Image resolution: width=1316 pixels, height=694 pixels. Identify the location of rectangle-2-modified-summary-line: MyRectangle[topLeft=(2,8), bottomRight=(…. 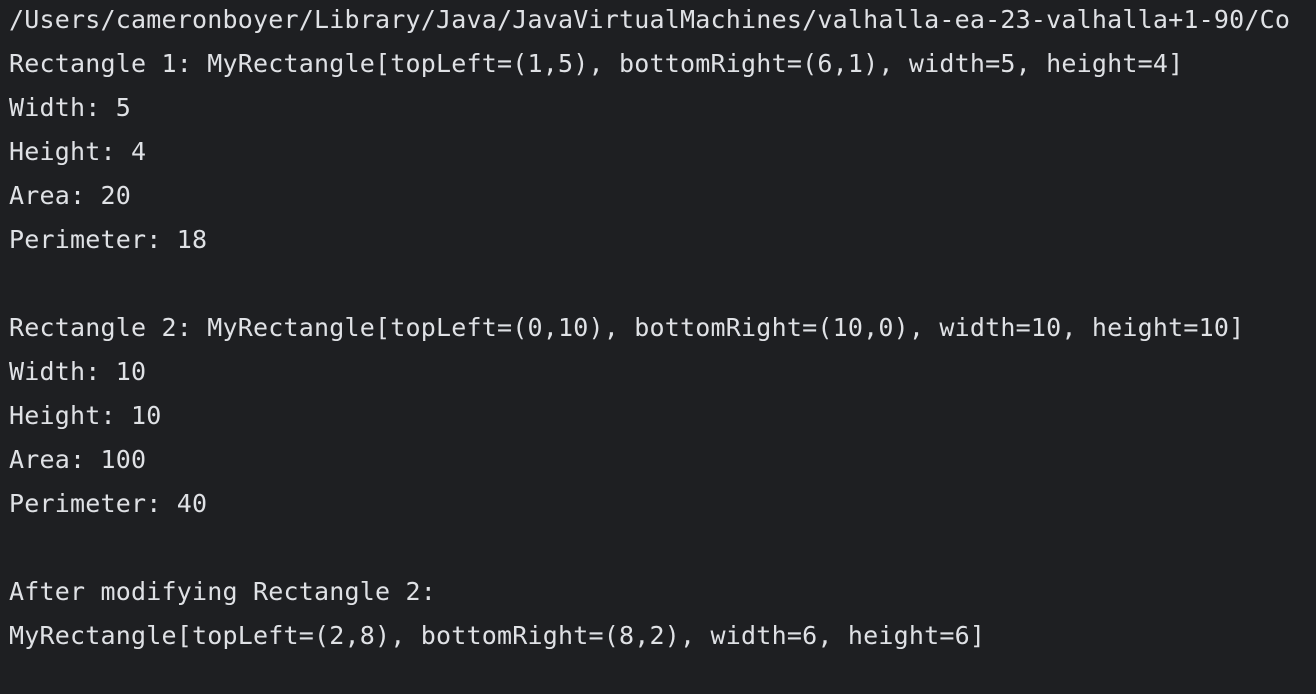
(497, 635).